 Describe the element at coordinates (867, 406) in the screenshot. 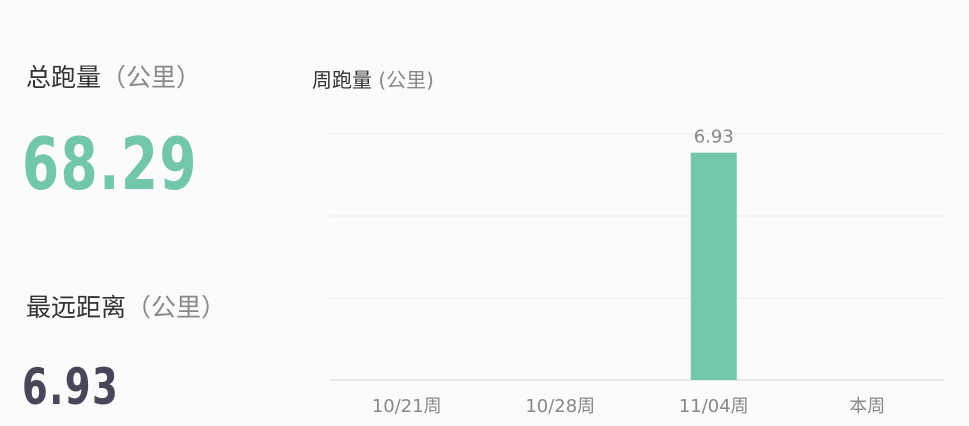

I see `x-tick-label: 本周` at that location.